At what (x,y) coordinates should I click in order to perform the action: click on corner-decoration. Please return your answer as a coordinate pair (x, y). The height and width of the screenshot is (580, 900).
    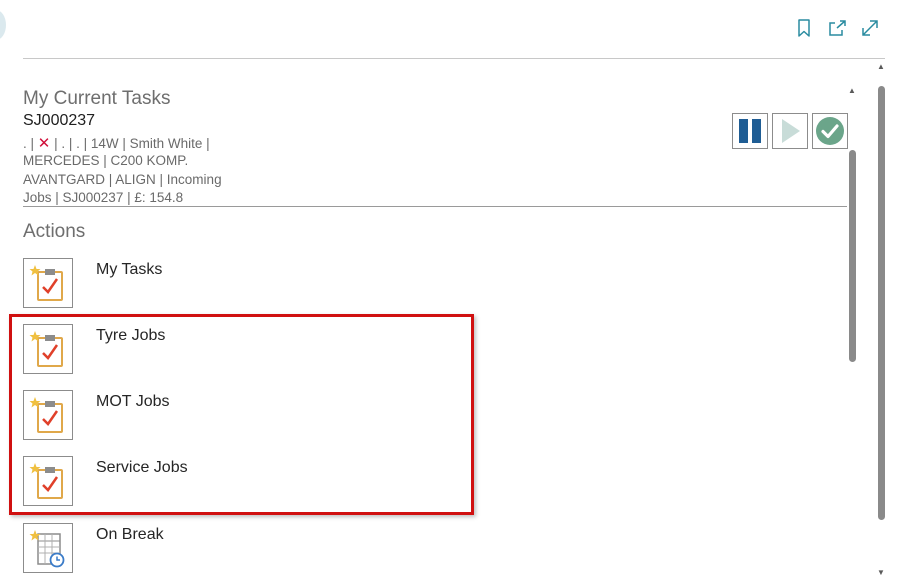
    Looking at the image, I should click on (3, 25).